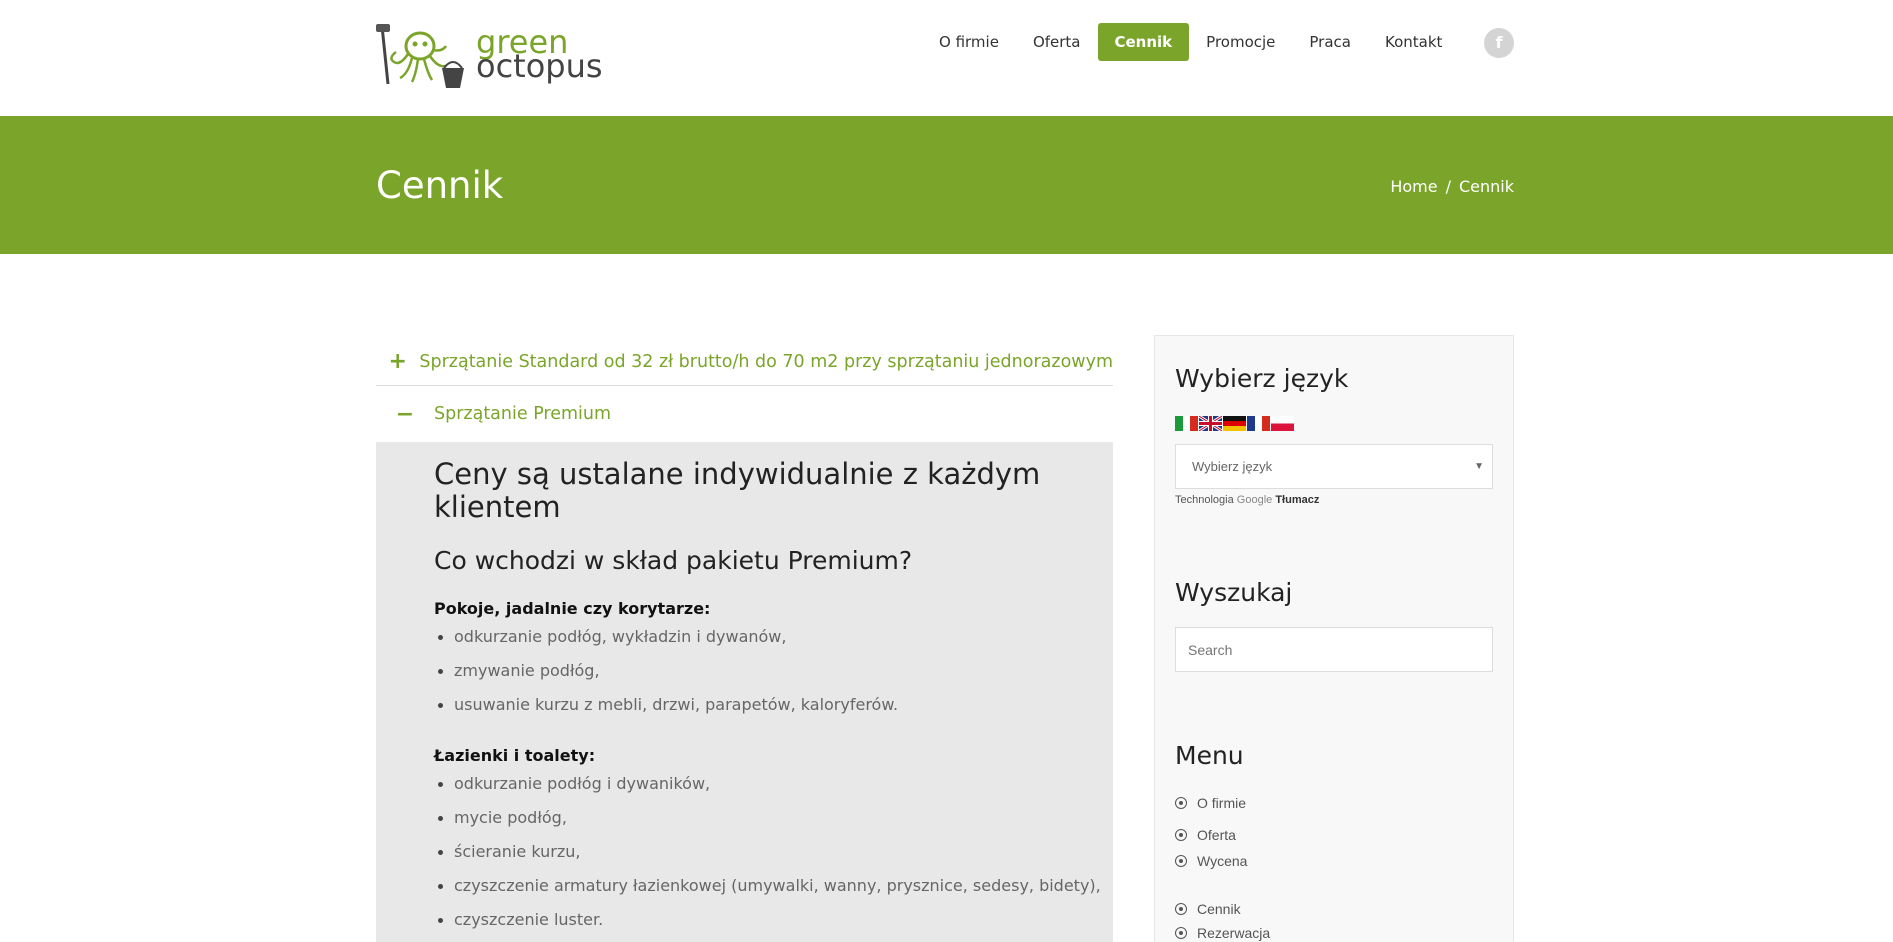 This screenshot has width=1893, height=942. I want to click on facebook-icon: f, so click(1499, 43).